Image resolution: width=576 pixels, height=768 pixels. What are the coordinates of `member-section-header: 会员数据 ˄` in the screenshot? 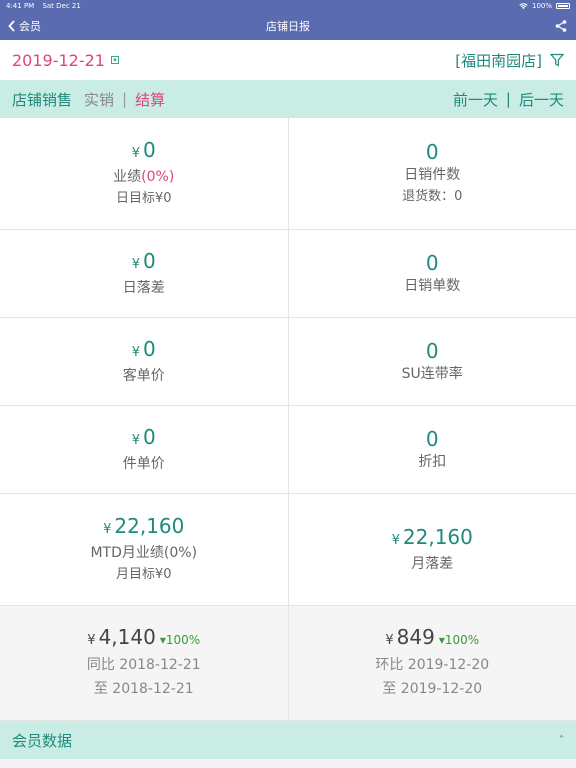 It's located at (288, 740).